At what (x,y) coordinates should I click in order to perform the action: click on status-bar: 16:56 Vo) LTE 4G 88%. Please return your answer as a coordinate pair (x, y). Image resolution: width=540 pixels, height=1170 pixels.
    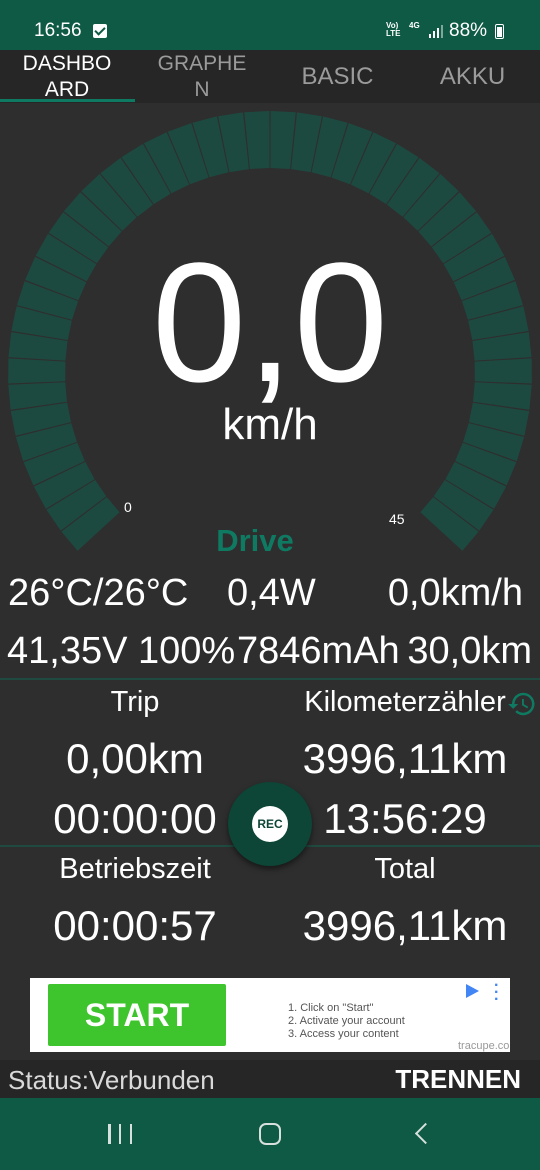
    Looking at the image, I should click on (270, 25).